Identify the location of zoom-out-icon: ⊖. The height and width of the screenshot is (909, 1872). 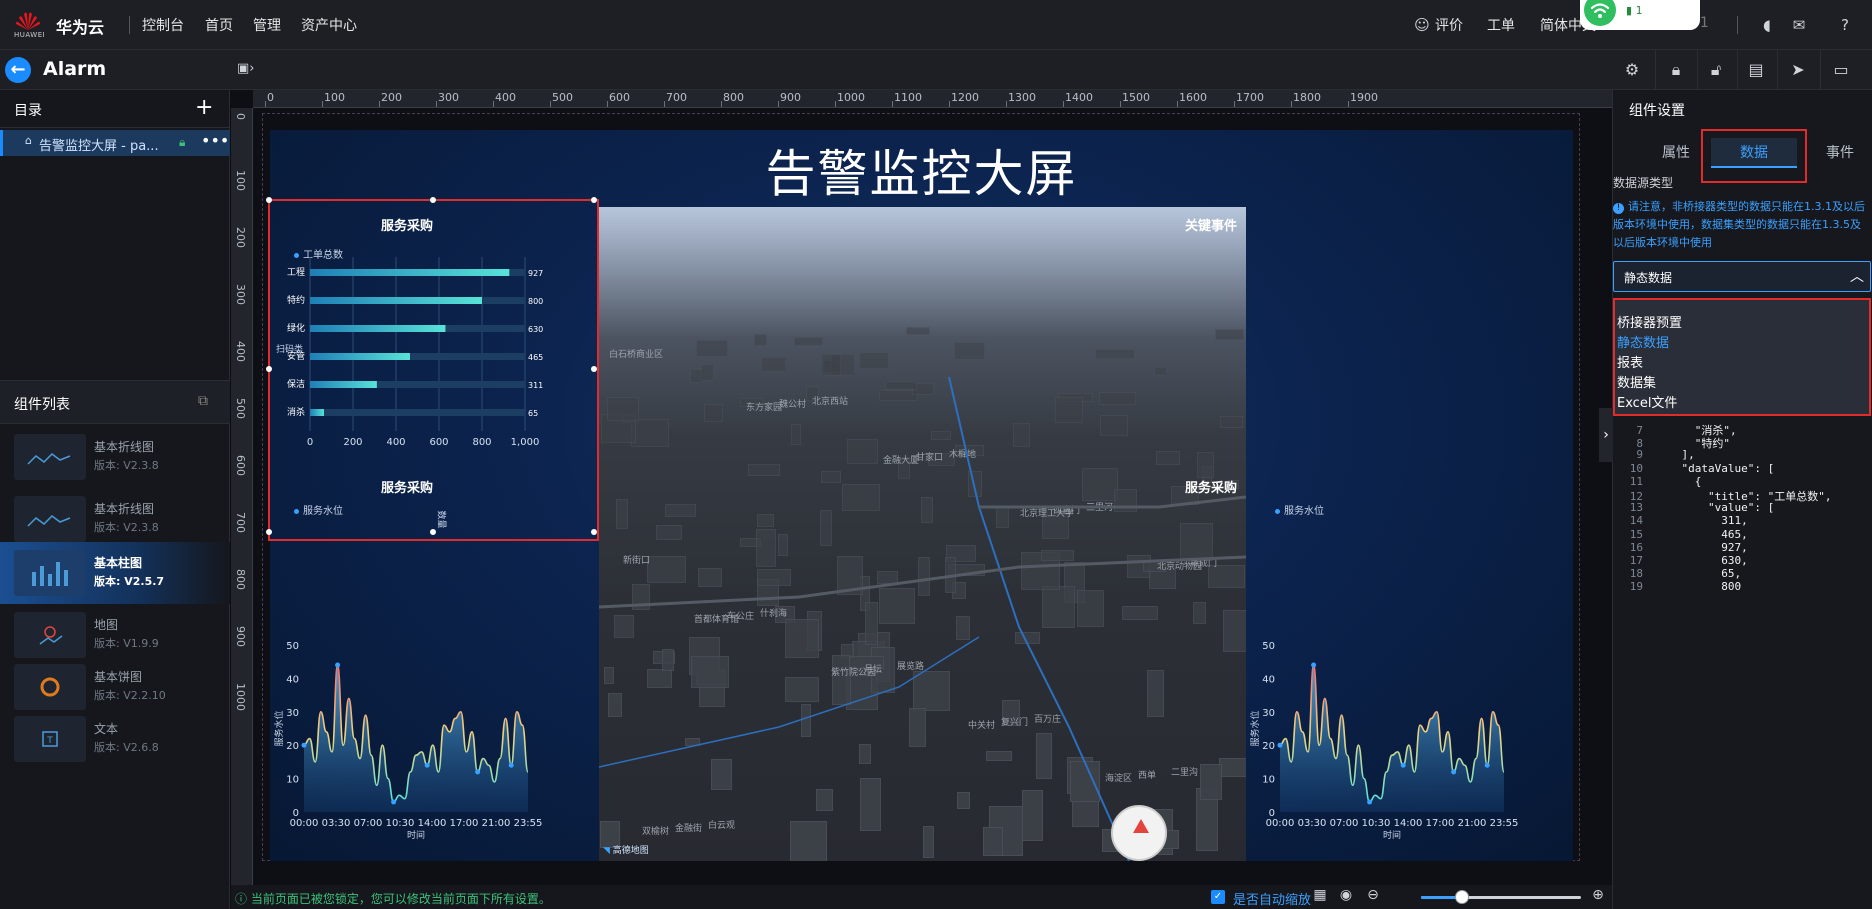
(1373, 895).